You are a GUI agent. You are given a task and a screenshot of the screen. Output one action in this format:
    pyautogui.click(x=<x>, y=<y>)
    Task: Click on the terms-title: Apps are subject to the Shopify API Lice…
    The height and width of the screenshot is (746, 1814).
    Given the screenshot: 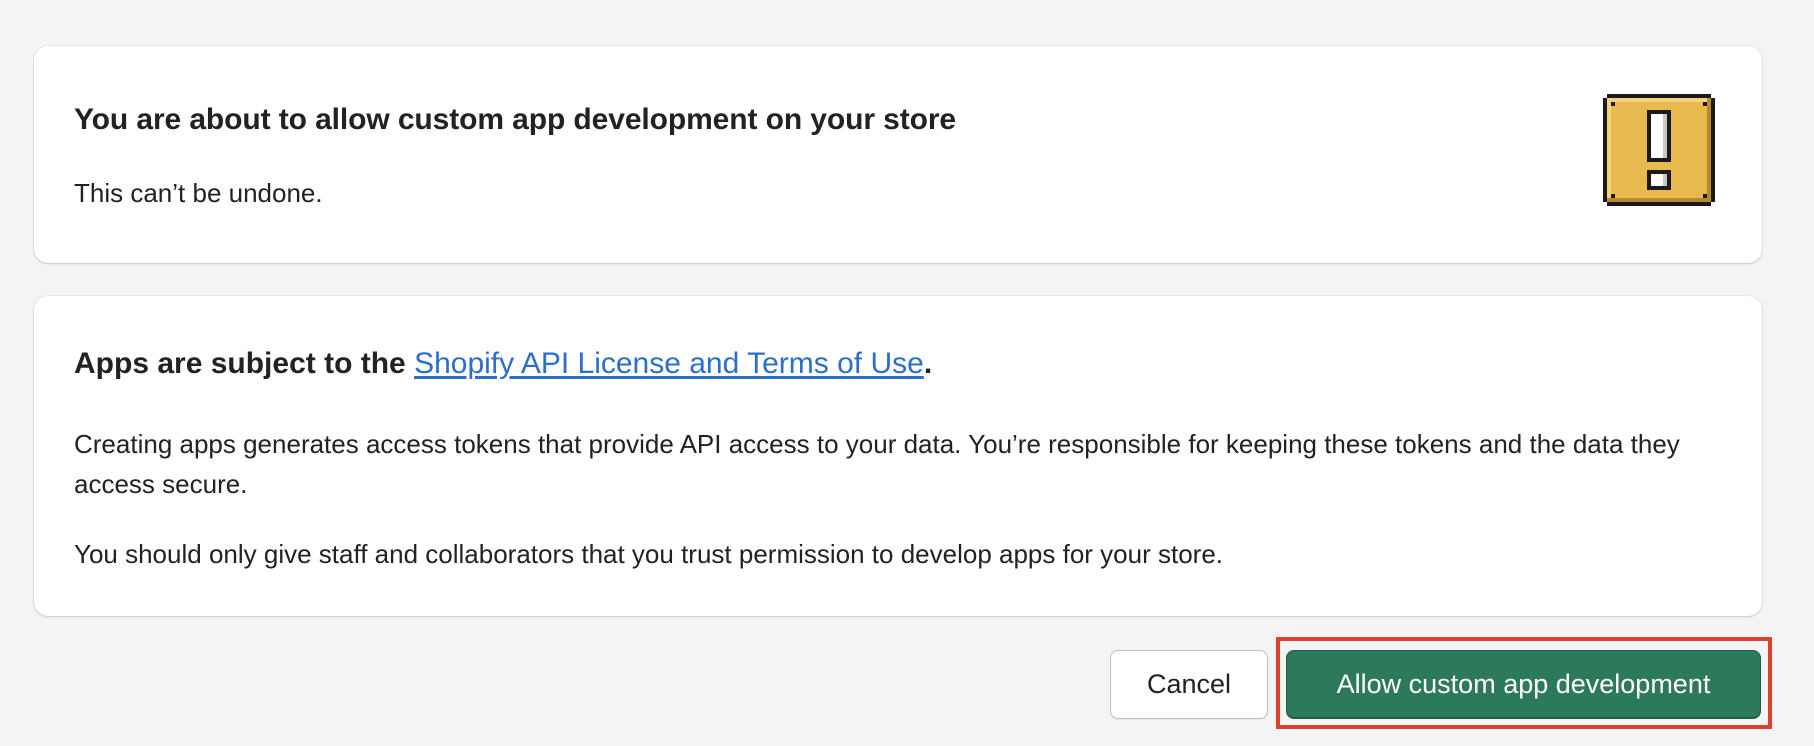 What is the action you would take?
    pyautogui.click(x=503, y=363)
    